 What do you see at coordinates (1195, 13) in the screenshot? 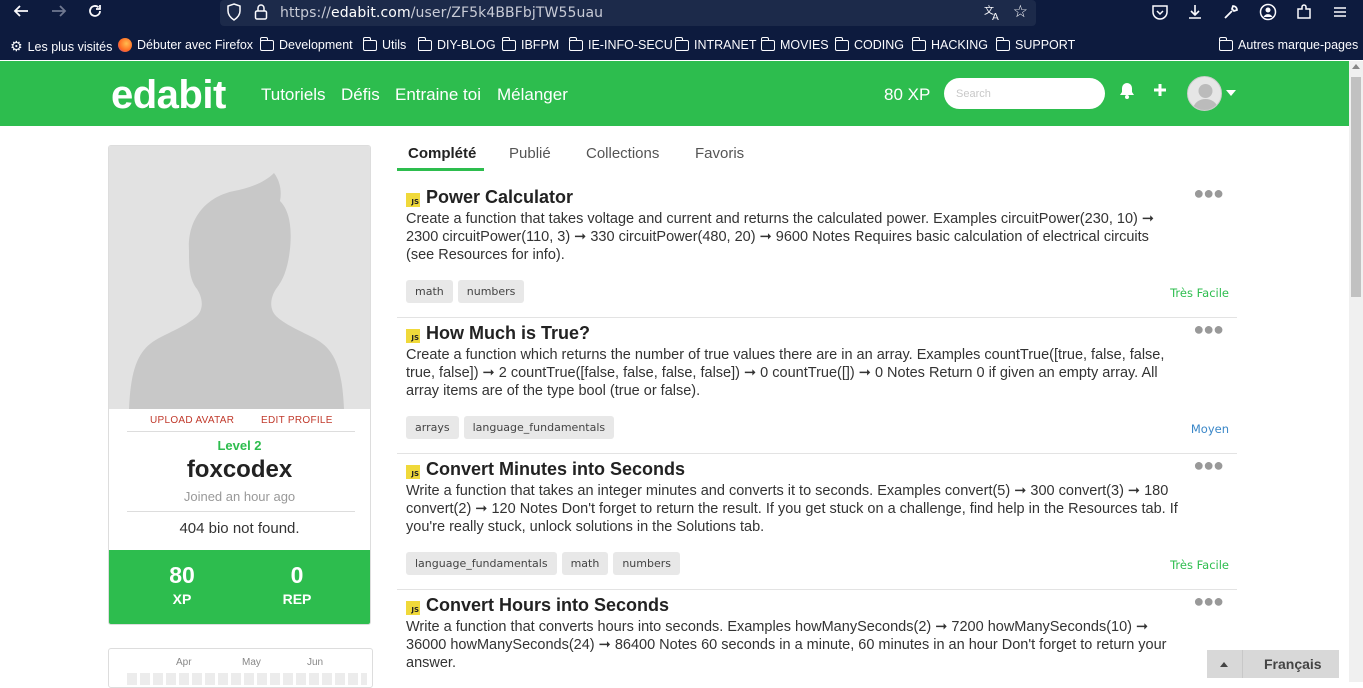
I see `download-icon` at bounding box center [1195, 13].